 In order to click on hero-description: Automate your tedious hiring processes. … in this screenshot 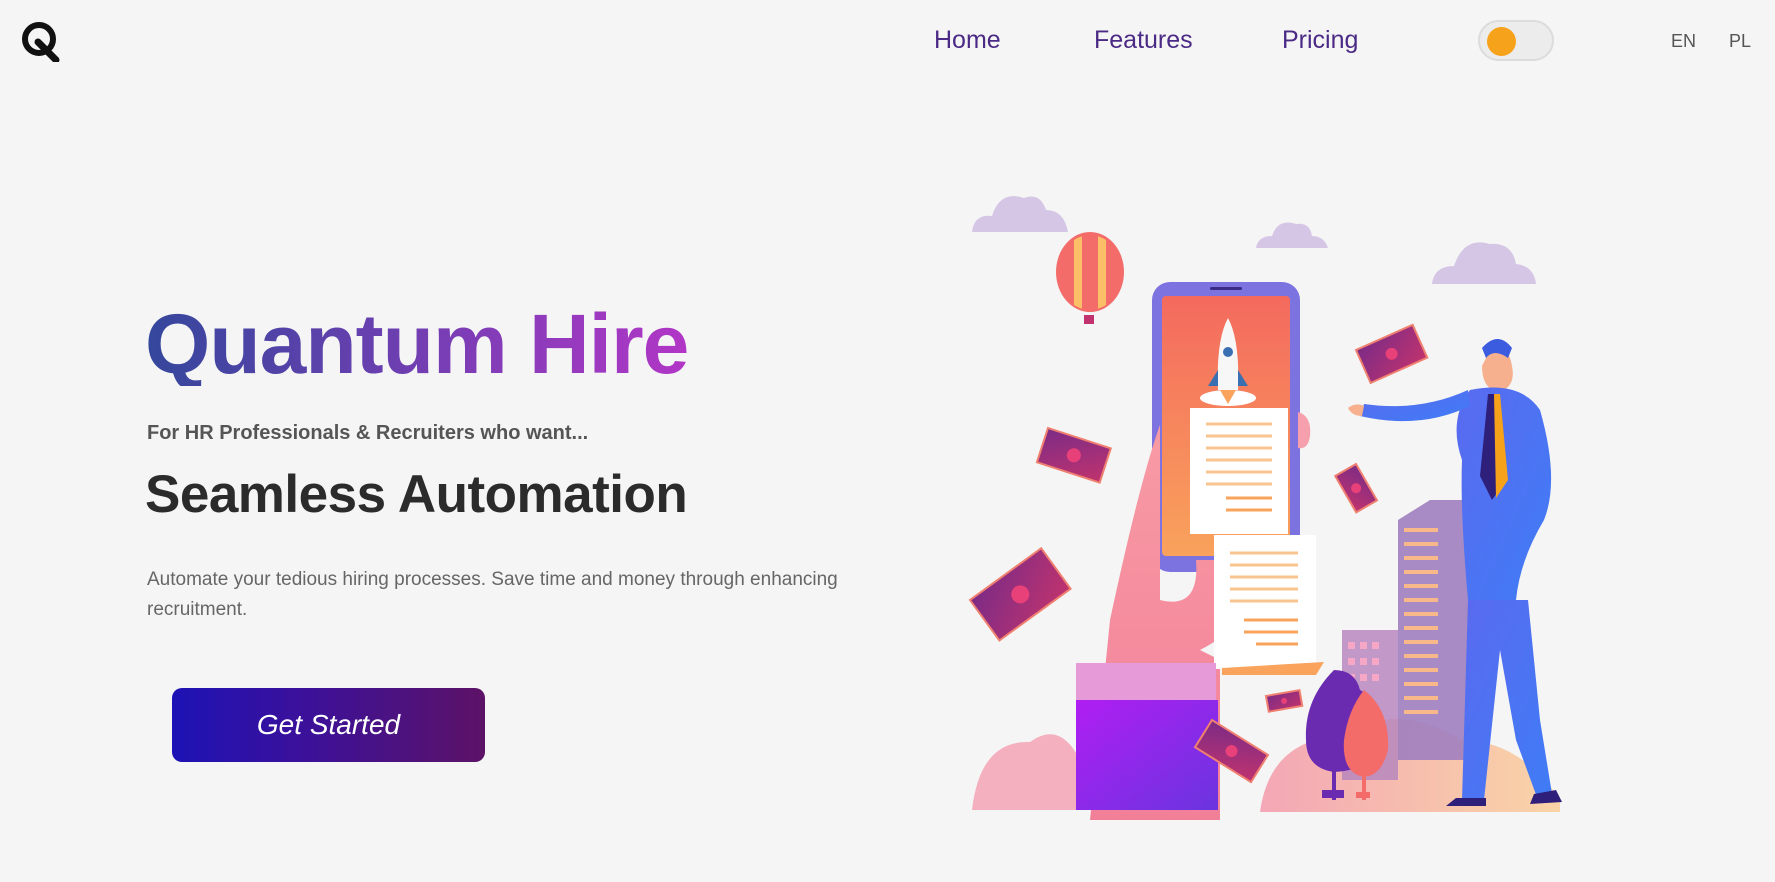, I will do `click(492, 594)`.